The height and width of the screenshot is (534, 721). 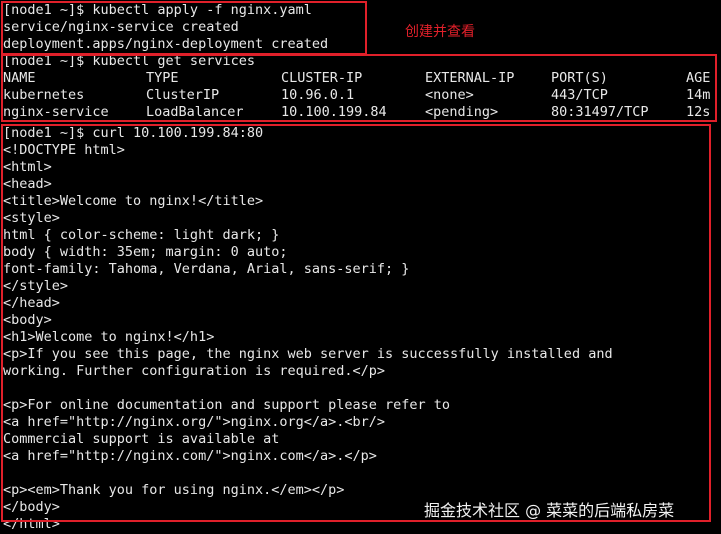 What do you see at coordinates (184, 28) in the screenshot?
I see `highlight-box-apply` at bounding box center [184, 28].